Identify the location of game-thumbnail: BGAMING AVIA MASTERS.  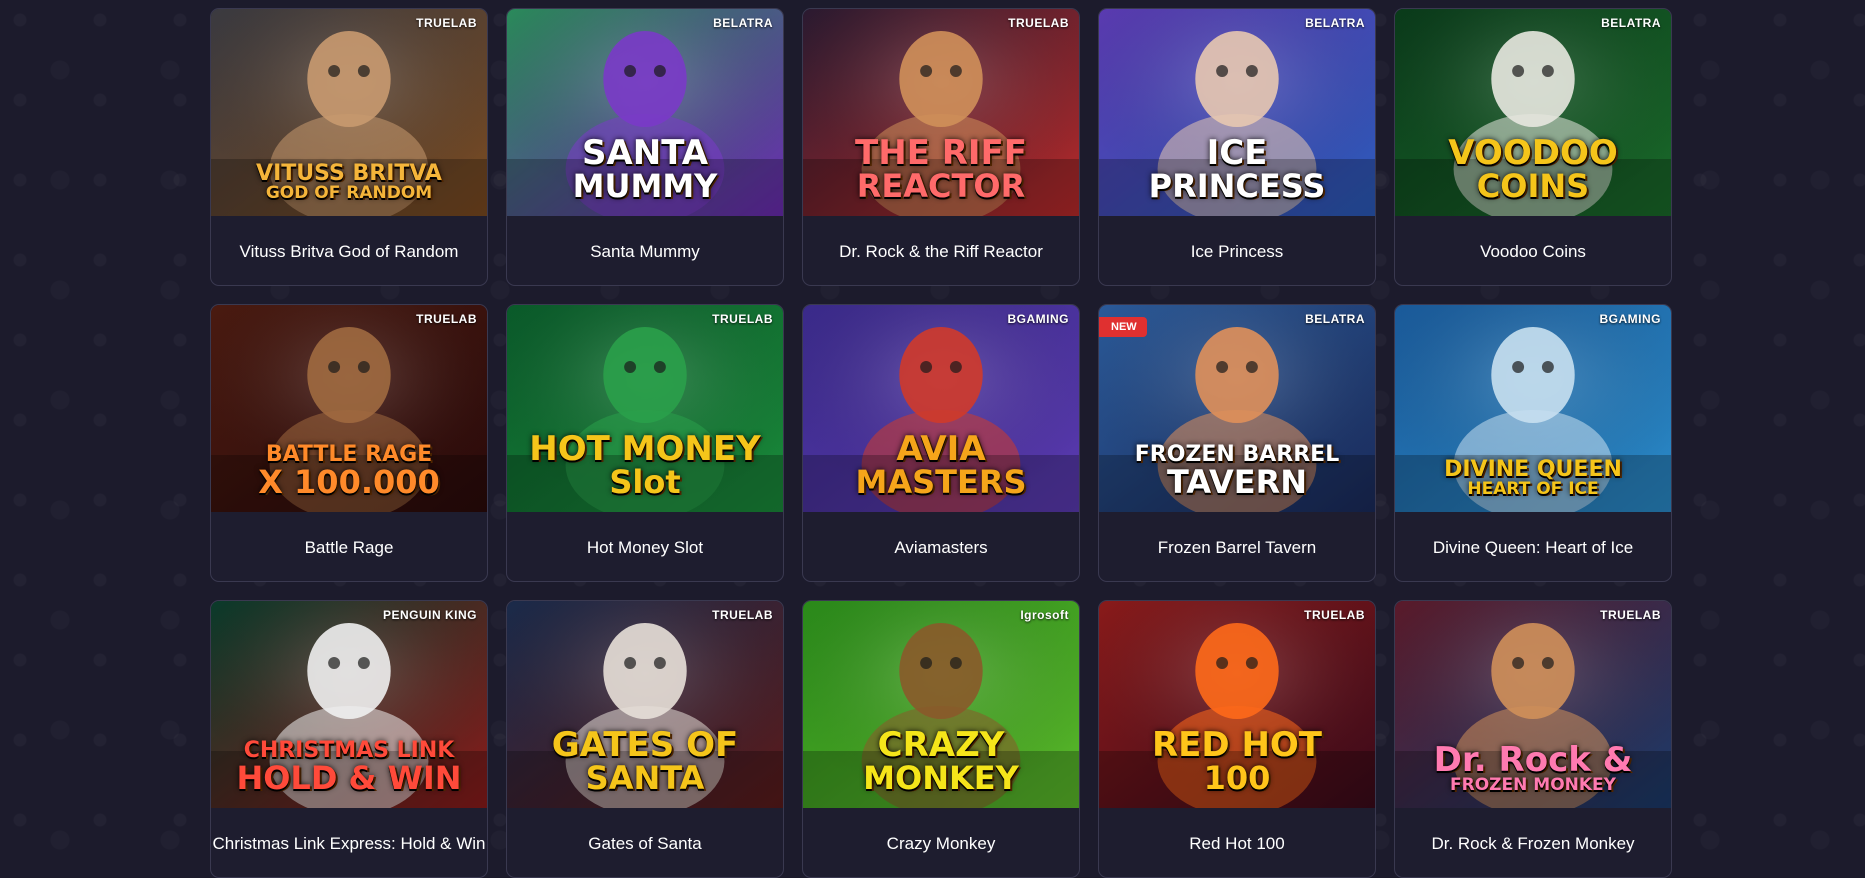
(941, 408).